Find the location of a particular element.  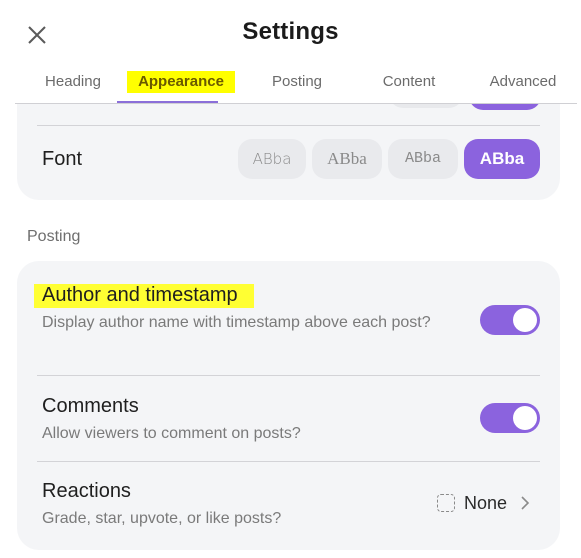

setting-title: Reactions is located at coordinates (86, 491).